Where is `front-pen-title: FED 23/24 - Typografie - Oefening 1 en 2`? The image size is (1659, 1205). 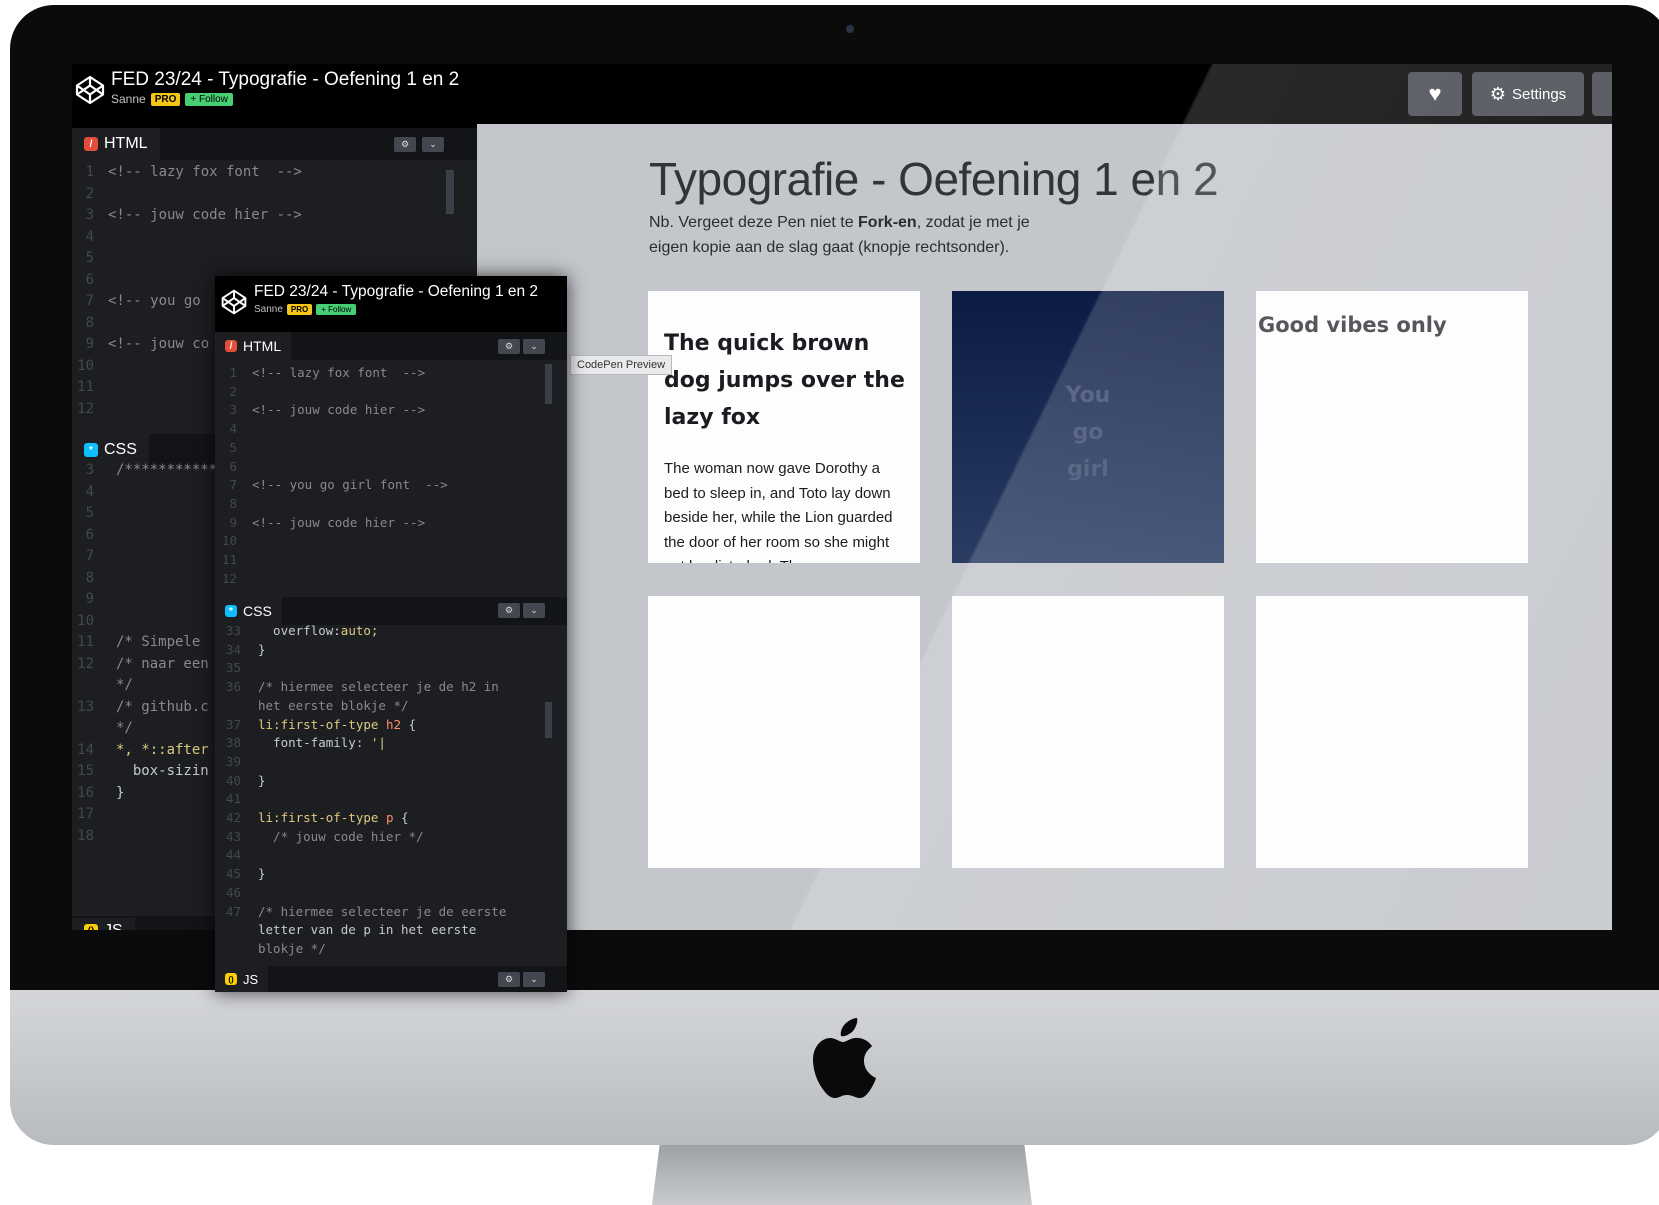
front-pen-title: FED 23/24 - Typografie - Oefening 1 en 2 is located at coordinates (396, 292).